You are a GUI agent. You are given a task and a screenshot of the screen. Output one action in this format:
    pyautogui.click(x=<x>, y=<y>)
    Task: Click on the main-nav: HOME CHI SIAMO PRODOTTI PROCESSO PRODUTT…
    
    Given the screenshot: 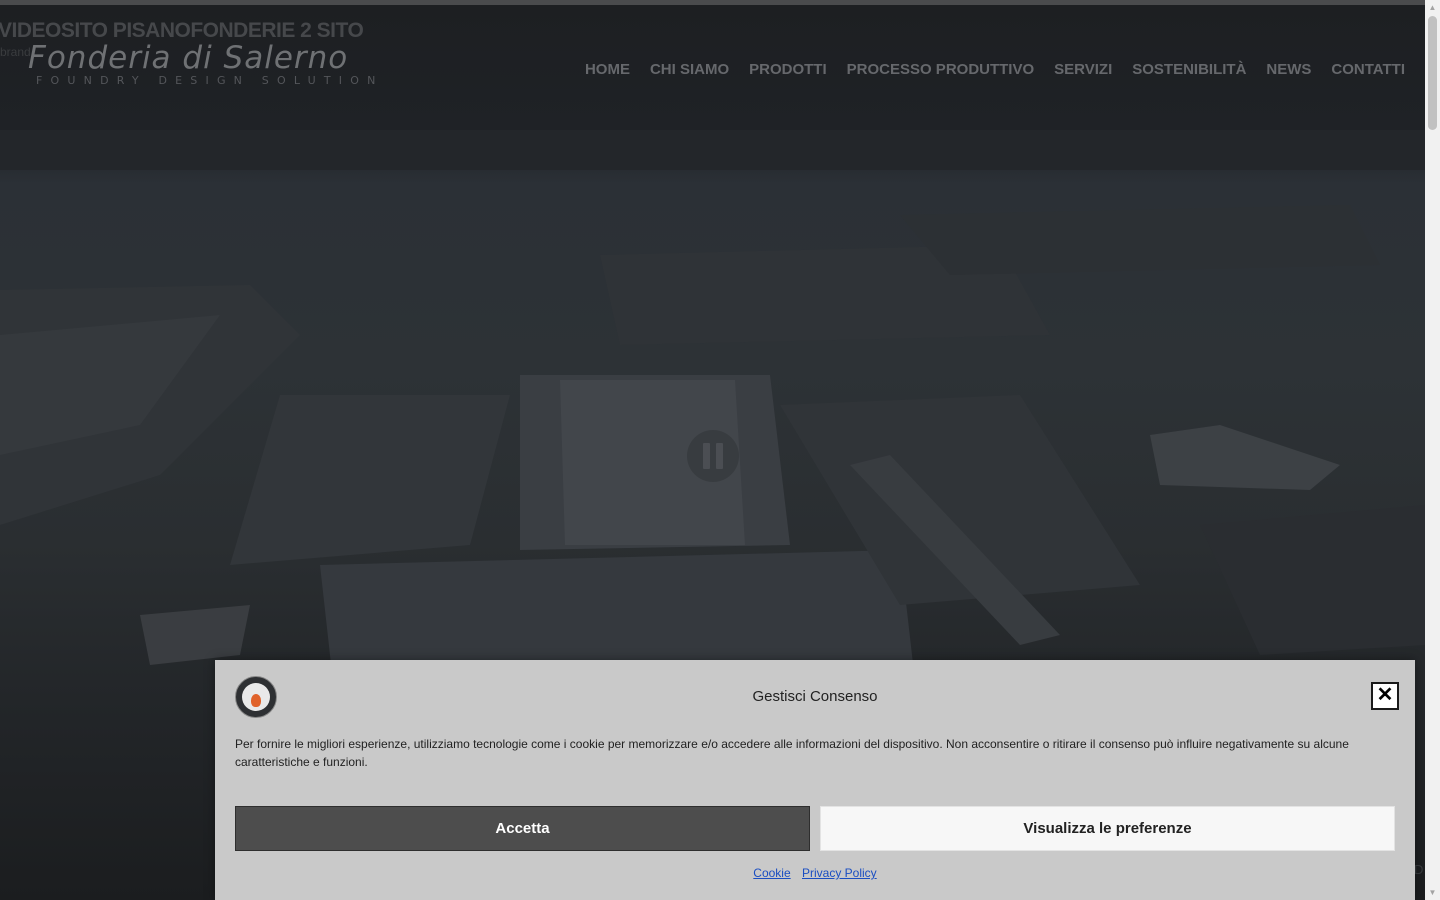 What is the action you would take?
    pyautogui.click(x=995, y=69)
    